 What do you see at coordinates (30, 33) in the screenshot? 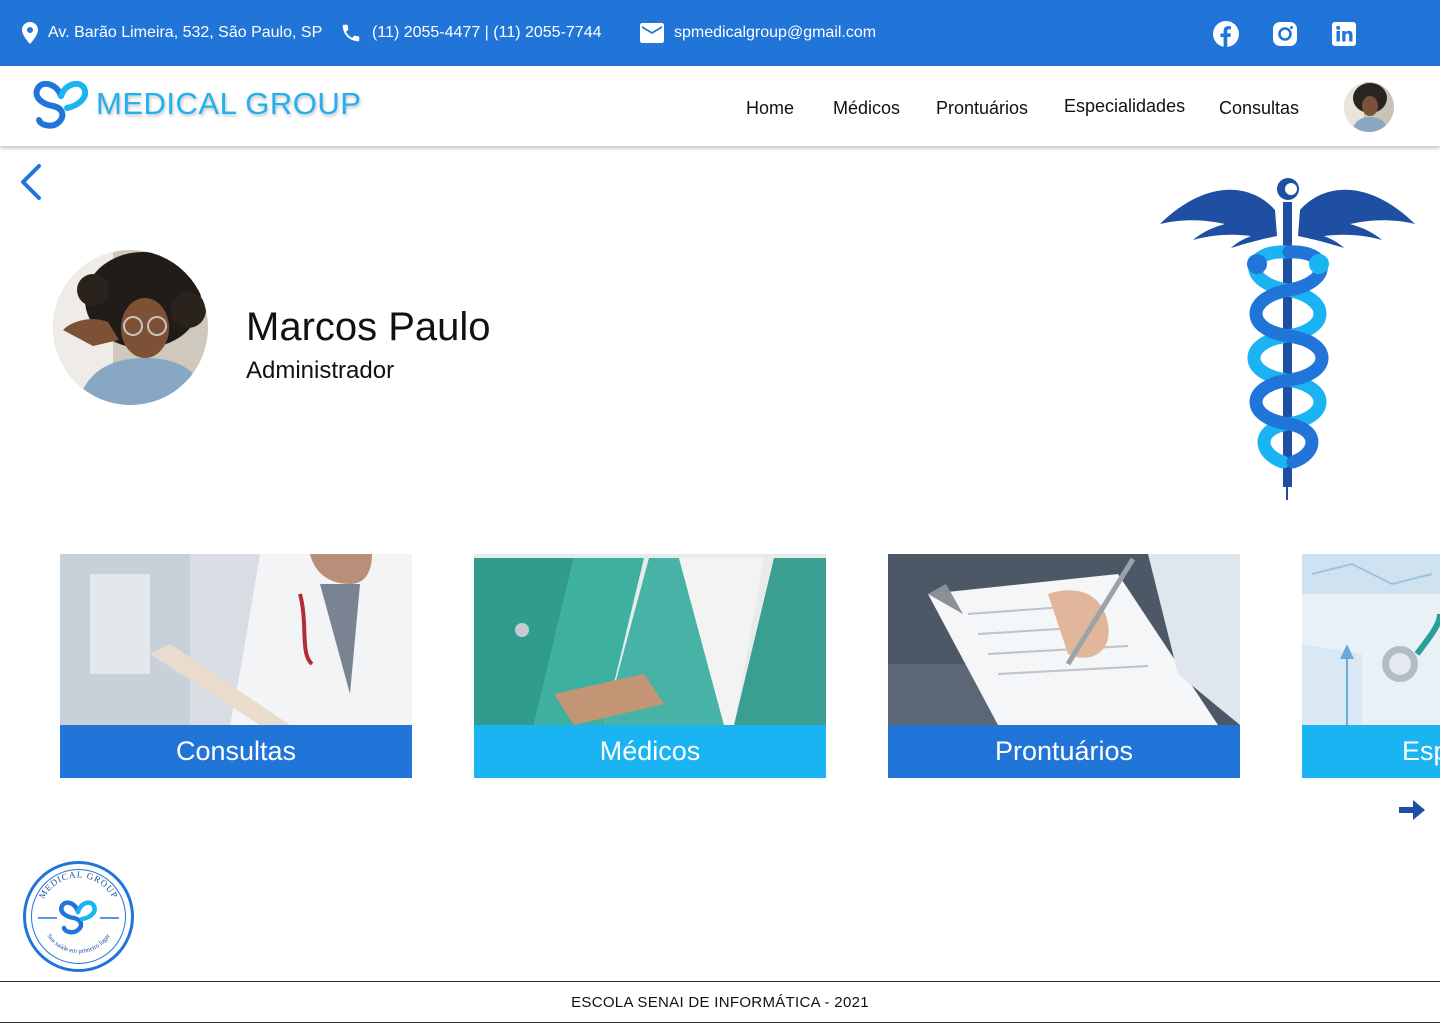
I see `location-pin-icon` at bounding box center [30, 33].